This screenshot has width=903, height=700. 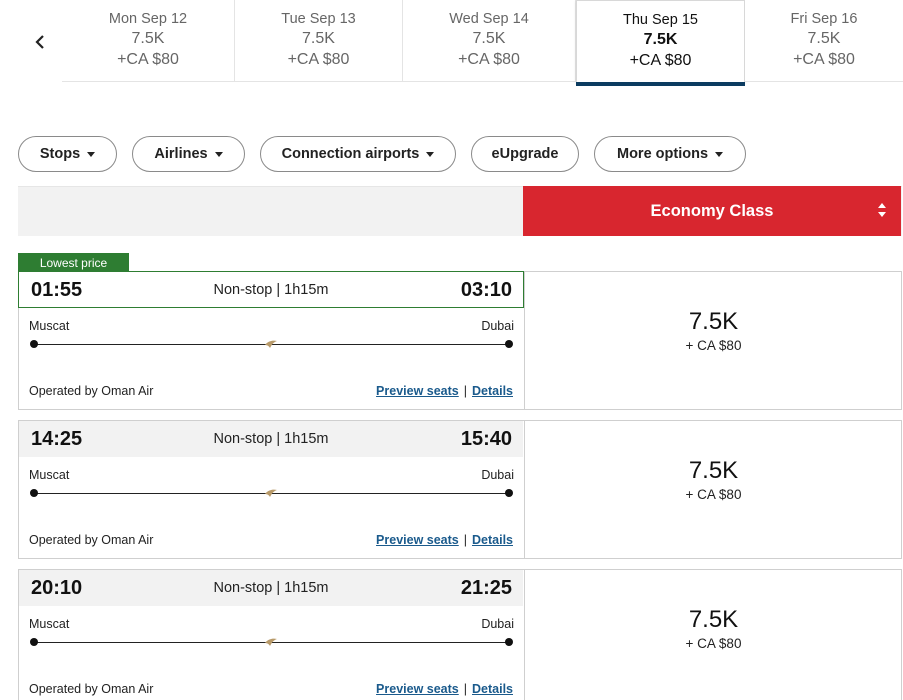 I want to click on connection-airports-filter-label: Connection airports, so click(x=350, y=154).